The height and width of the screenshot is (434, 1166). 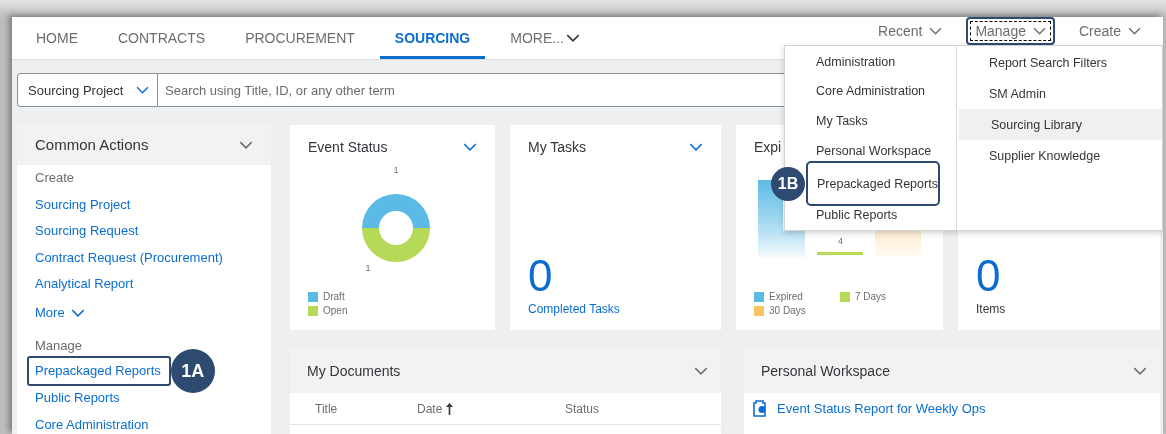 I want to click on header-menu-button: Recent, so click(x=910, y=31).